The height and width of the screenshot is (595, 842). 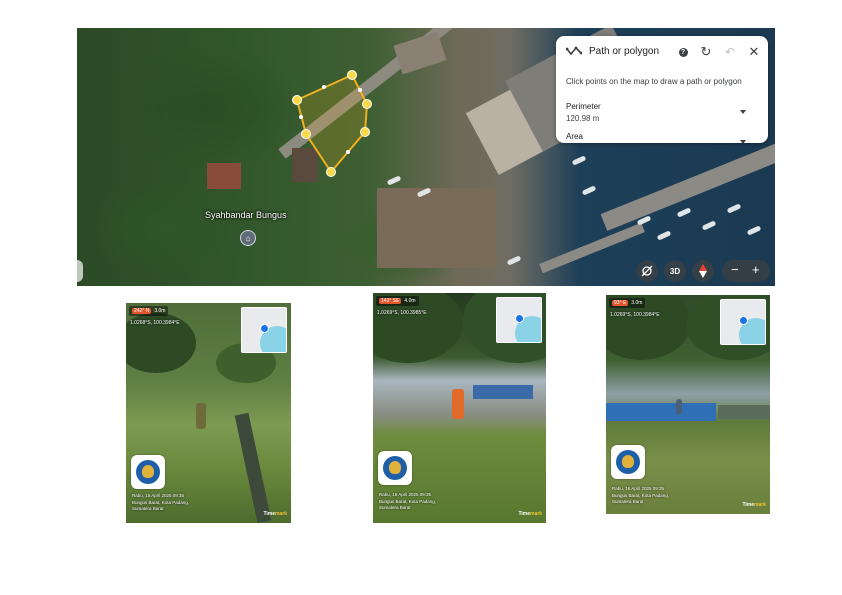 What do you see at coordinates (662, 51) in the screenshot?
I see `panel-header: Path or polygon ? ↻ ↶ ✕` at bounding box center [662, 51].